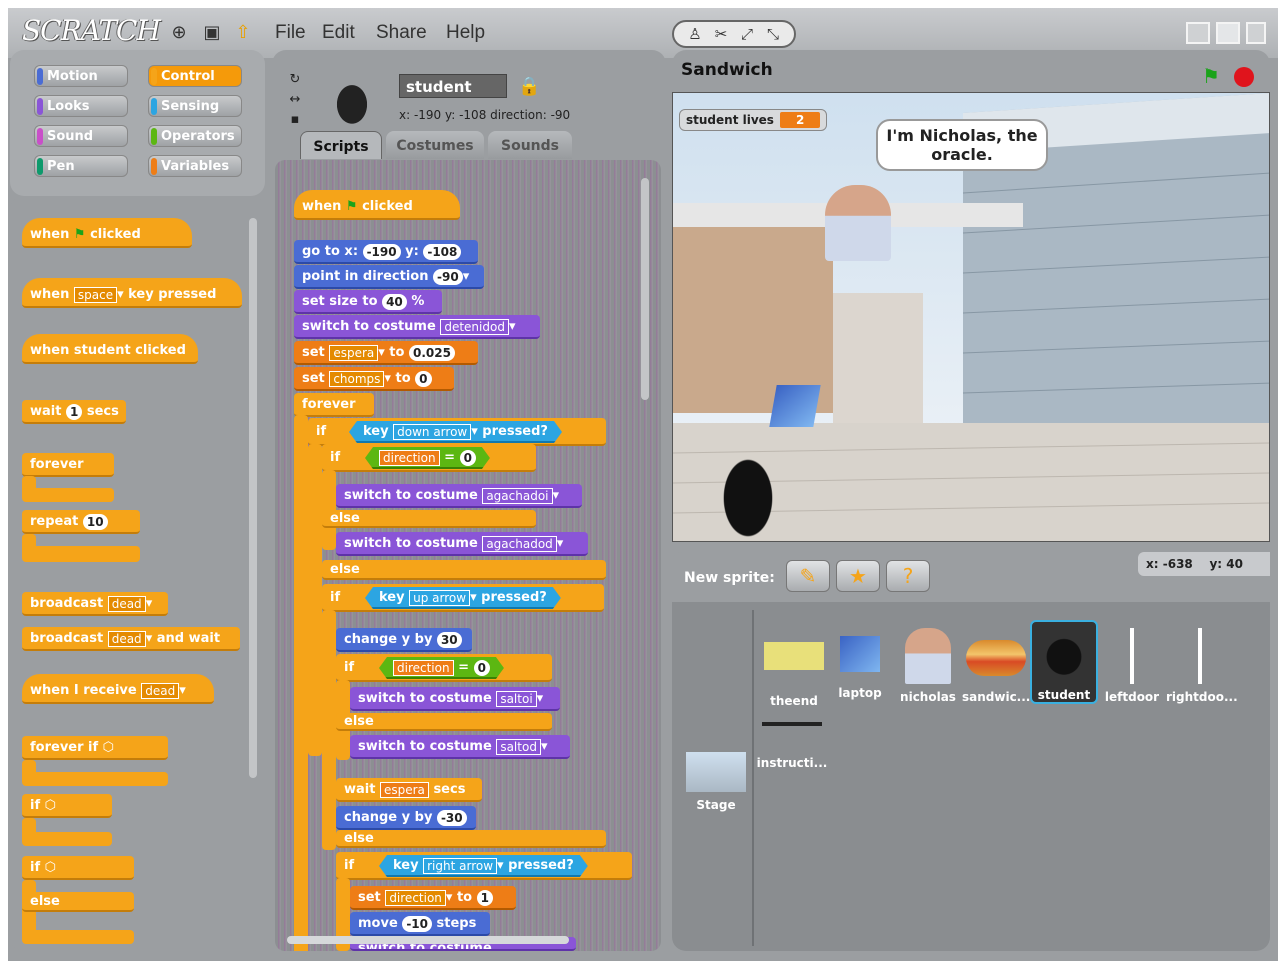 The width and height of the screenshot is (1278, 961). What do you see at coordinates (721, 34) in the screenshot?
I see `delete-icon: ✂` at bounding box center [721, 34].